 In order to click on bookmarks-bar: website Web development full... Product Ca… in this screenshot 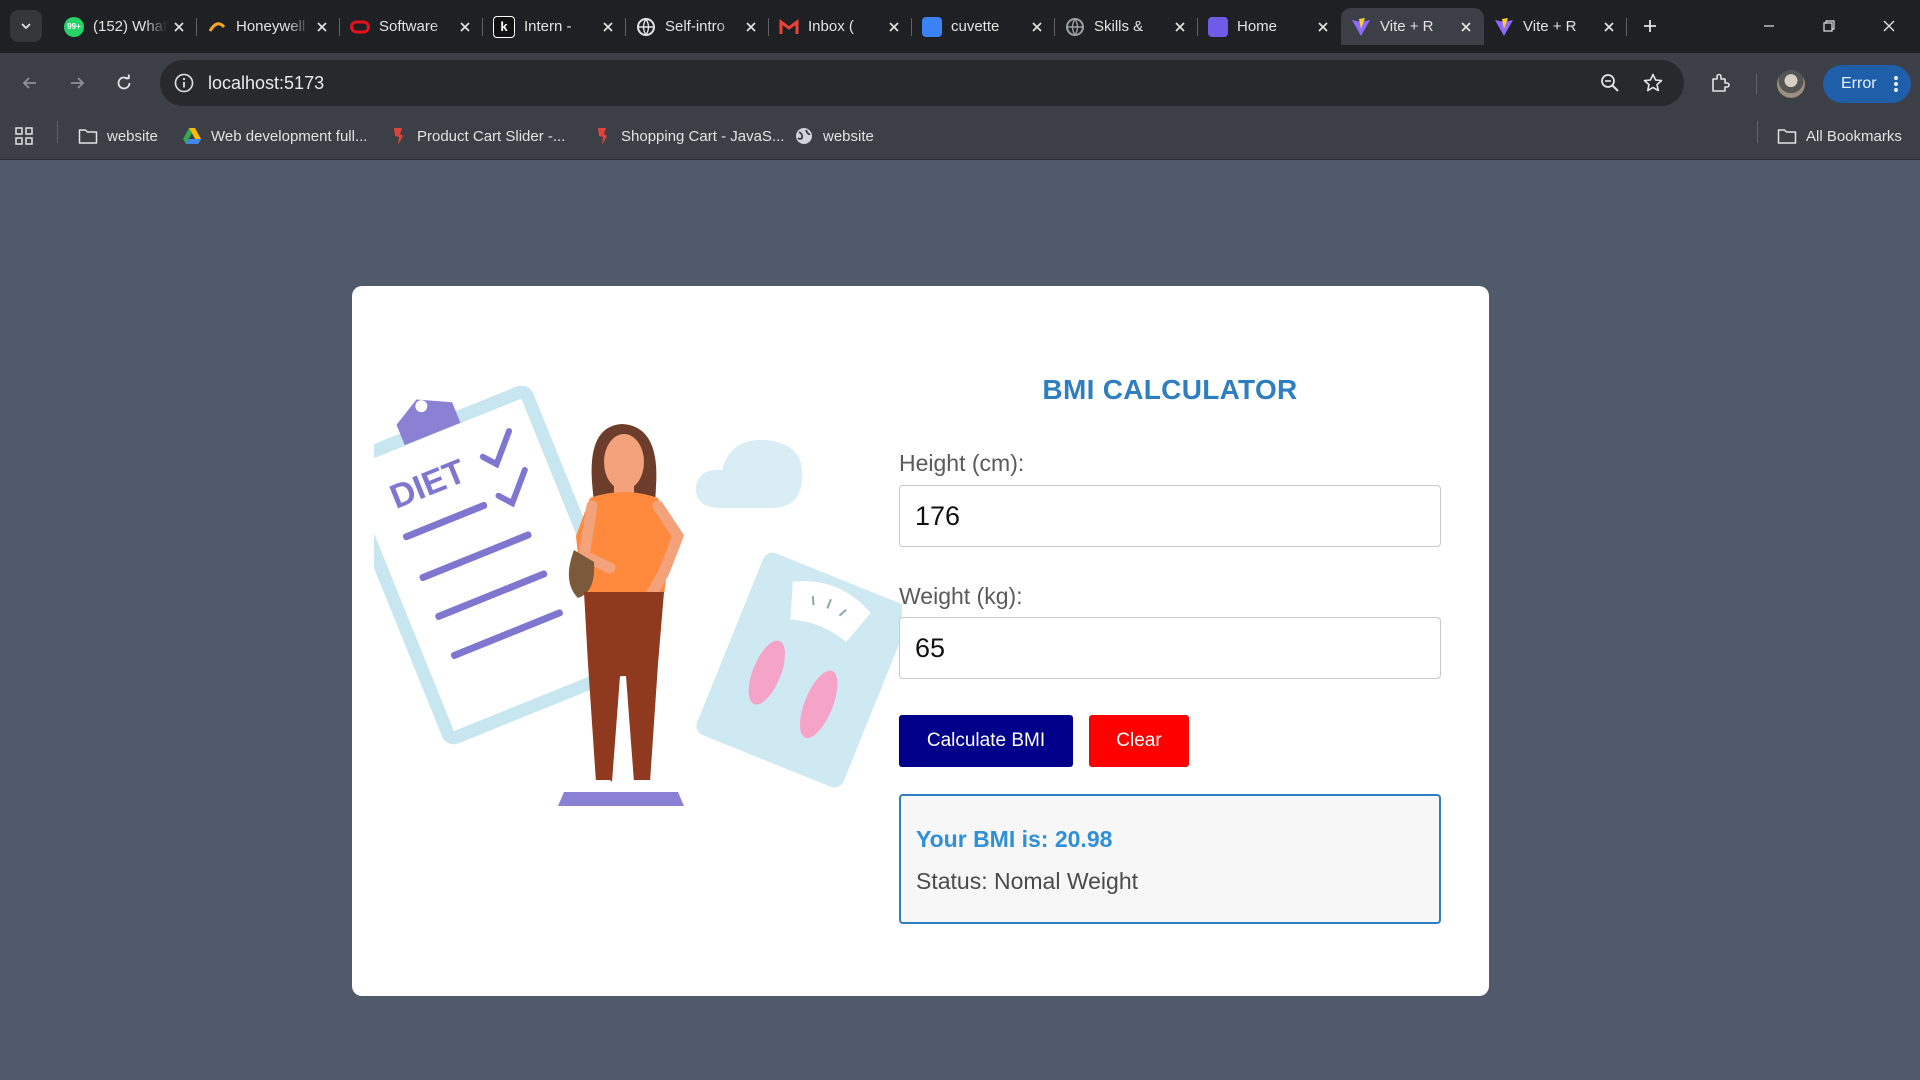, I will do `click(960, 136)`.